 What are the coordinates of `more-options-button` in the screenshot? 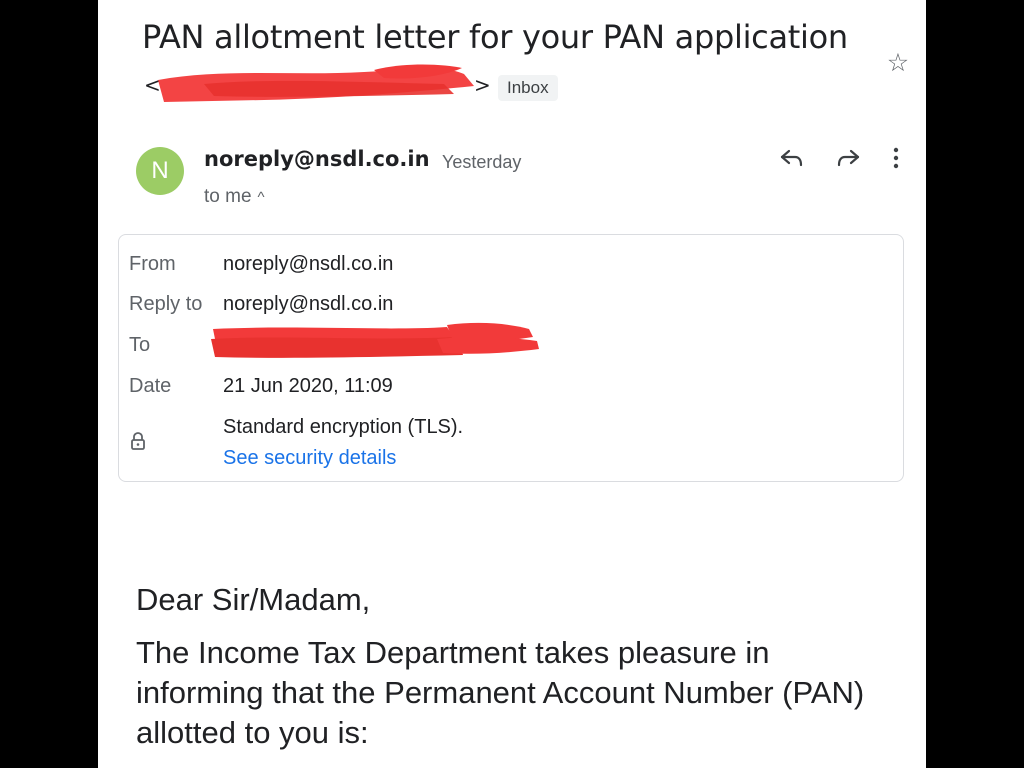 It's located at (896, 158).